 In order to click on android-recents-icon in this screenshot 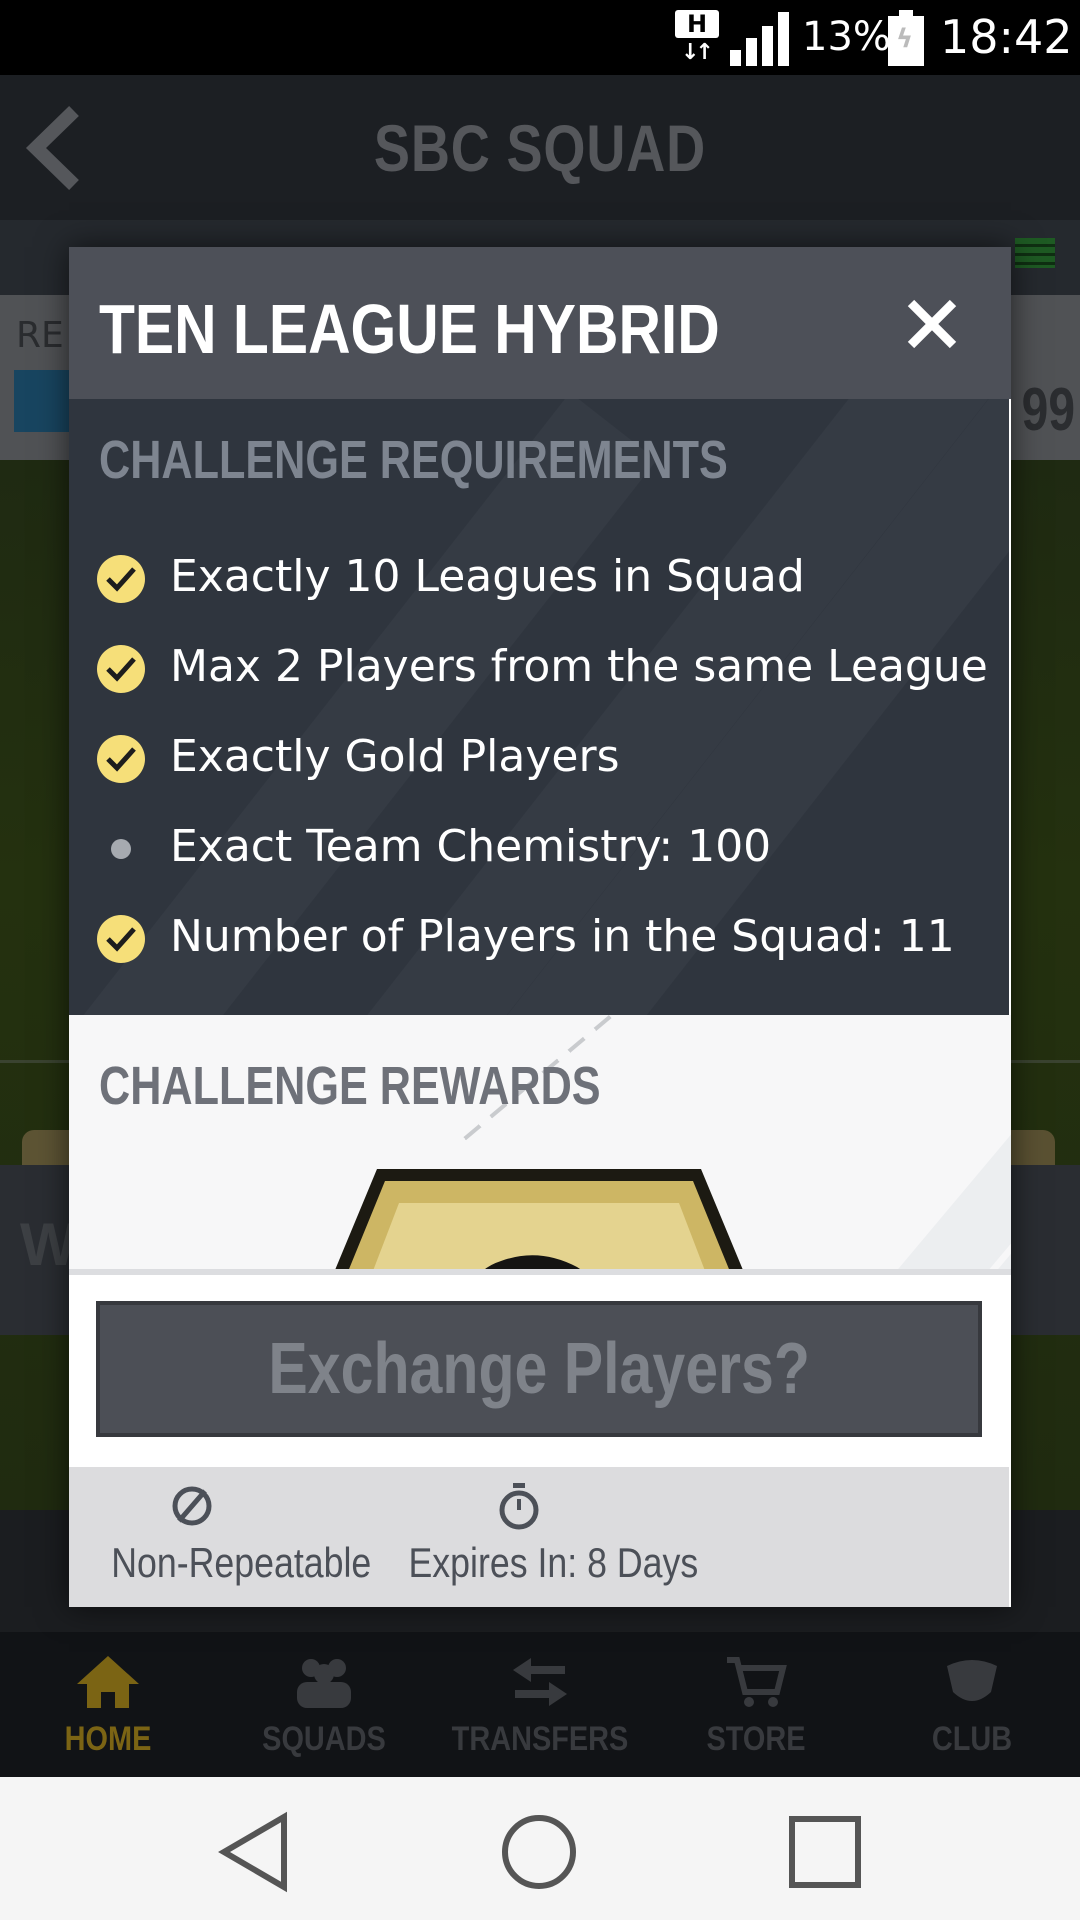, I will do `click(825, 1852)`.